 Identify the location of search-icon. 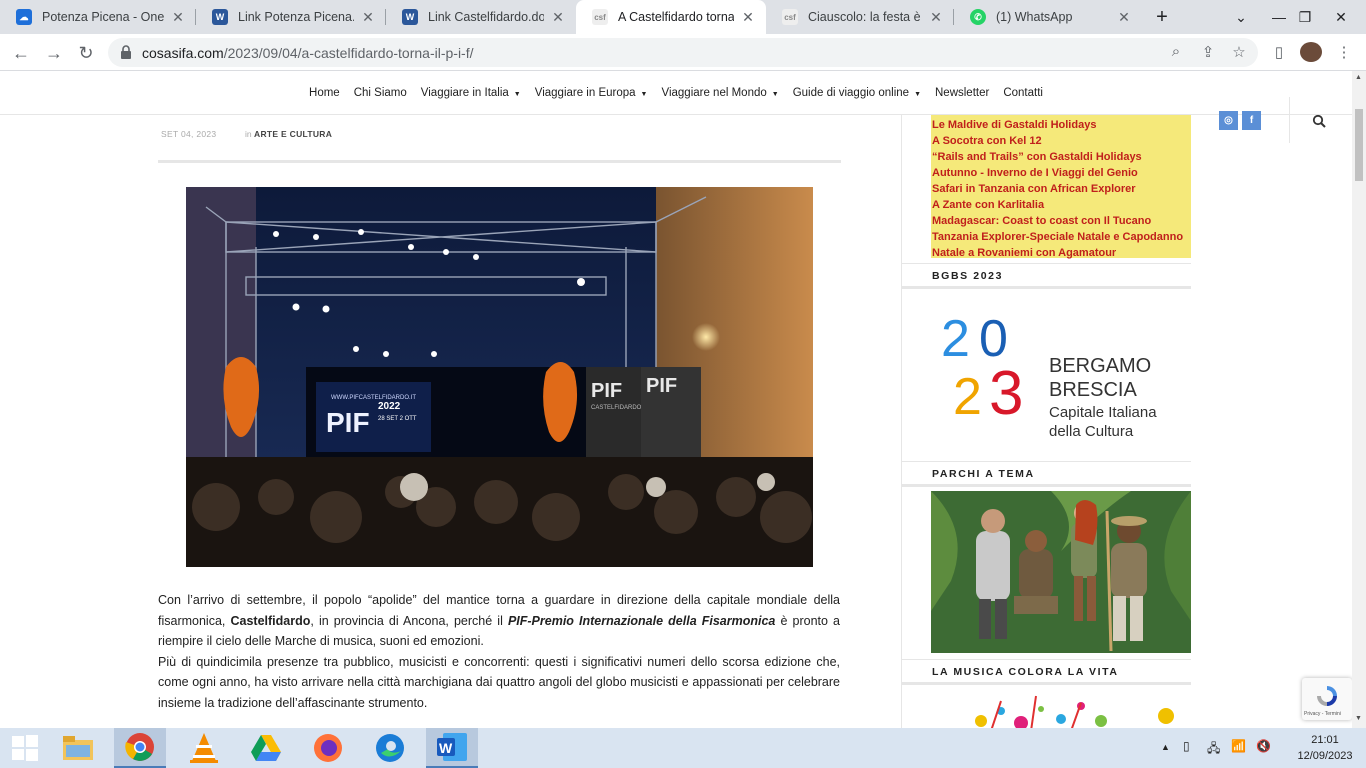
(1319, 121).